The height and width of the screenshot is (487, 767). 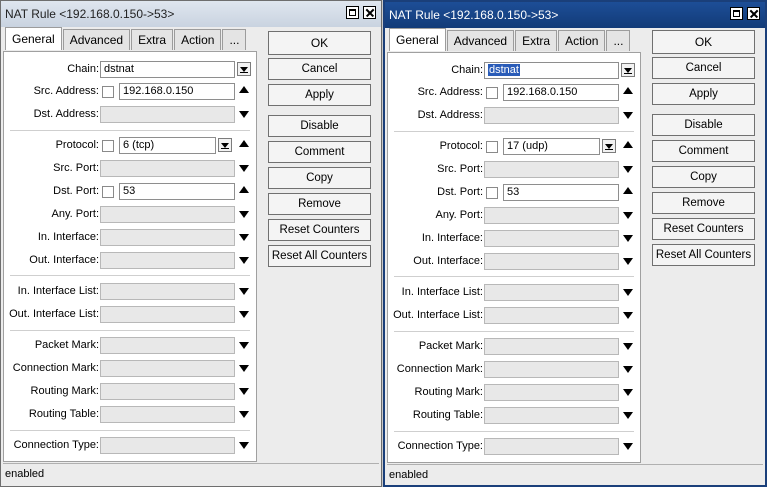 What do you see at coordinates (551, 146) in the screenshot?
I see `protocol-field: 17 (udp)` at bounding box center [551, 146].